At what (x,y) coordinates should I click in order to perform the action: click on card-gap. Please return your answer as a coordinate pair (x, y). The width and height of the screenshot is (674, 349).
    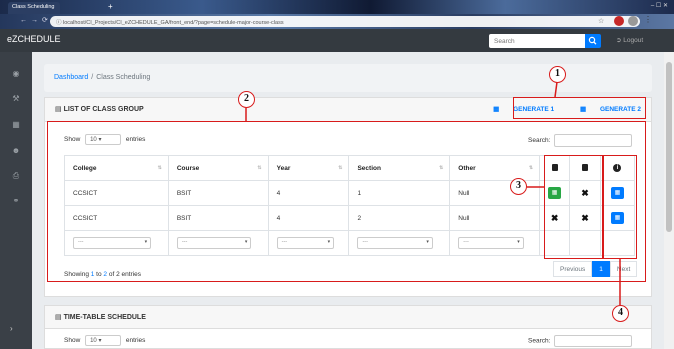
    Looking at the image, I should click on (348, 301).